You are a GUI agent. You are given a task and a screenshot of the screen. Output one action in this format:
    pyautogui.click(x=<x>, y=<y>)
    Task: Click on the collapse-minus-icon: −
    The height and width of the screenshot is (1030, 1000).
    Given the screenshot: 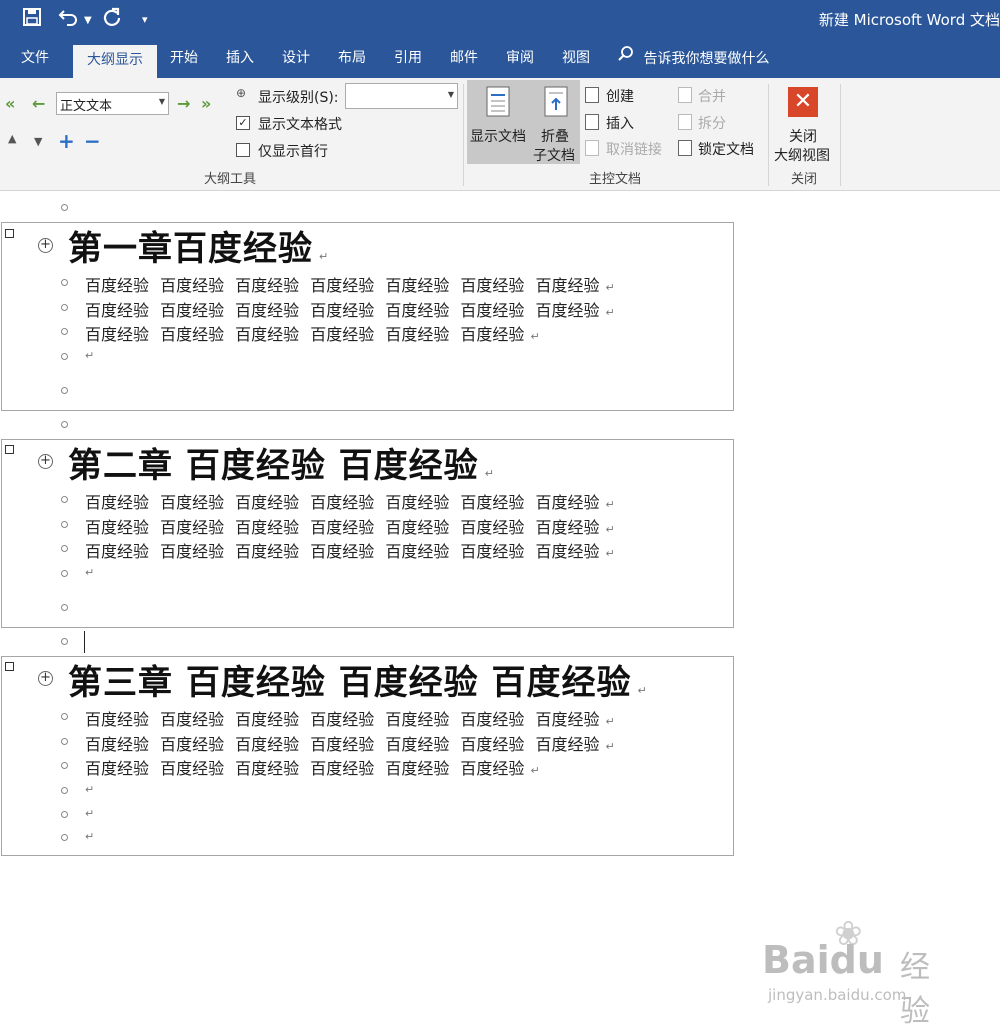 What is the action you would take?
    pyautogui.click(x=92, y=141)
    